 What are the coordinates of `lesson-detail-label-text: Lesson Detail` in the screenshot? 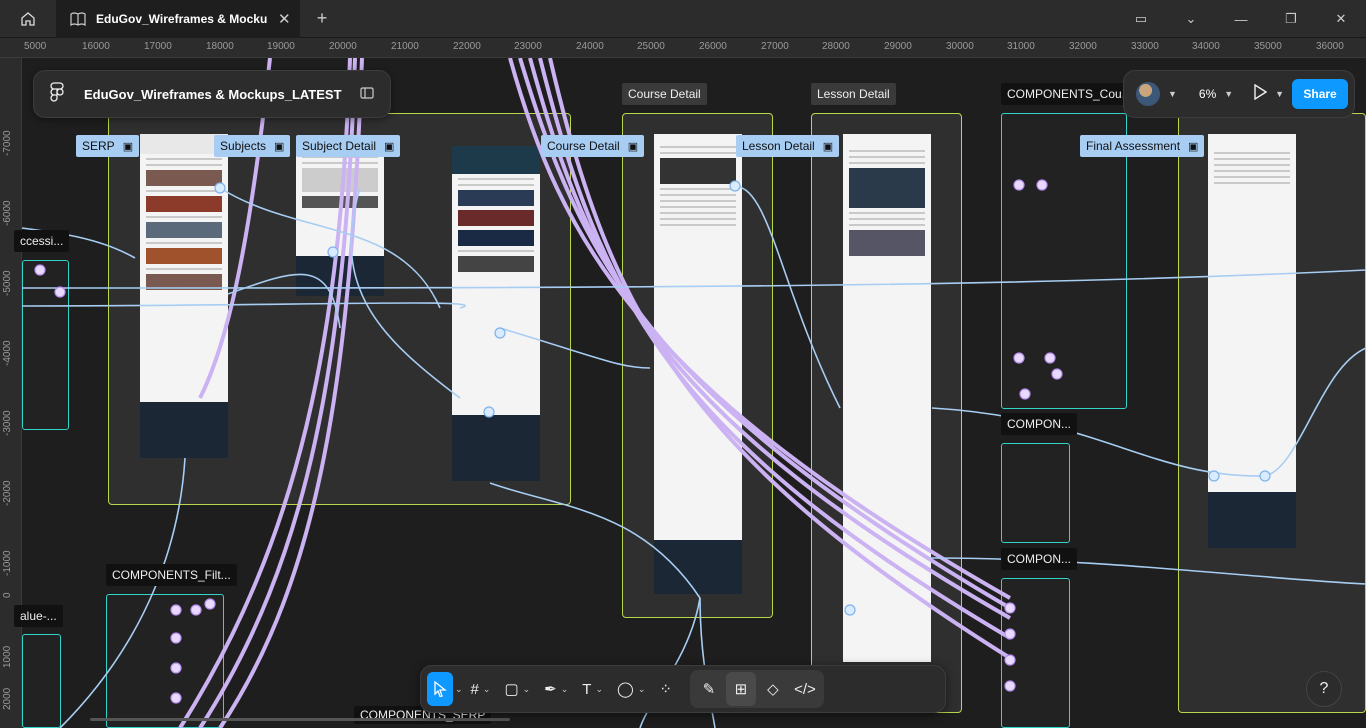 It's located at (778, 146).